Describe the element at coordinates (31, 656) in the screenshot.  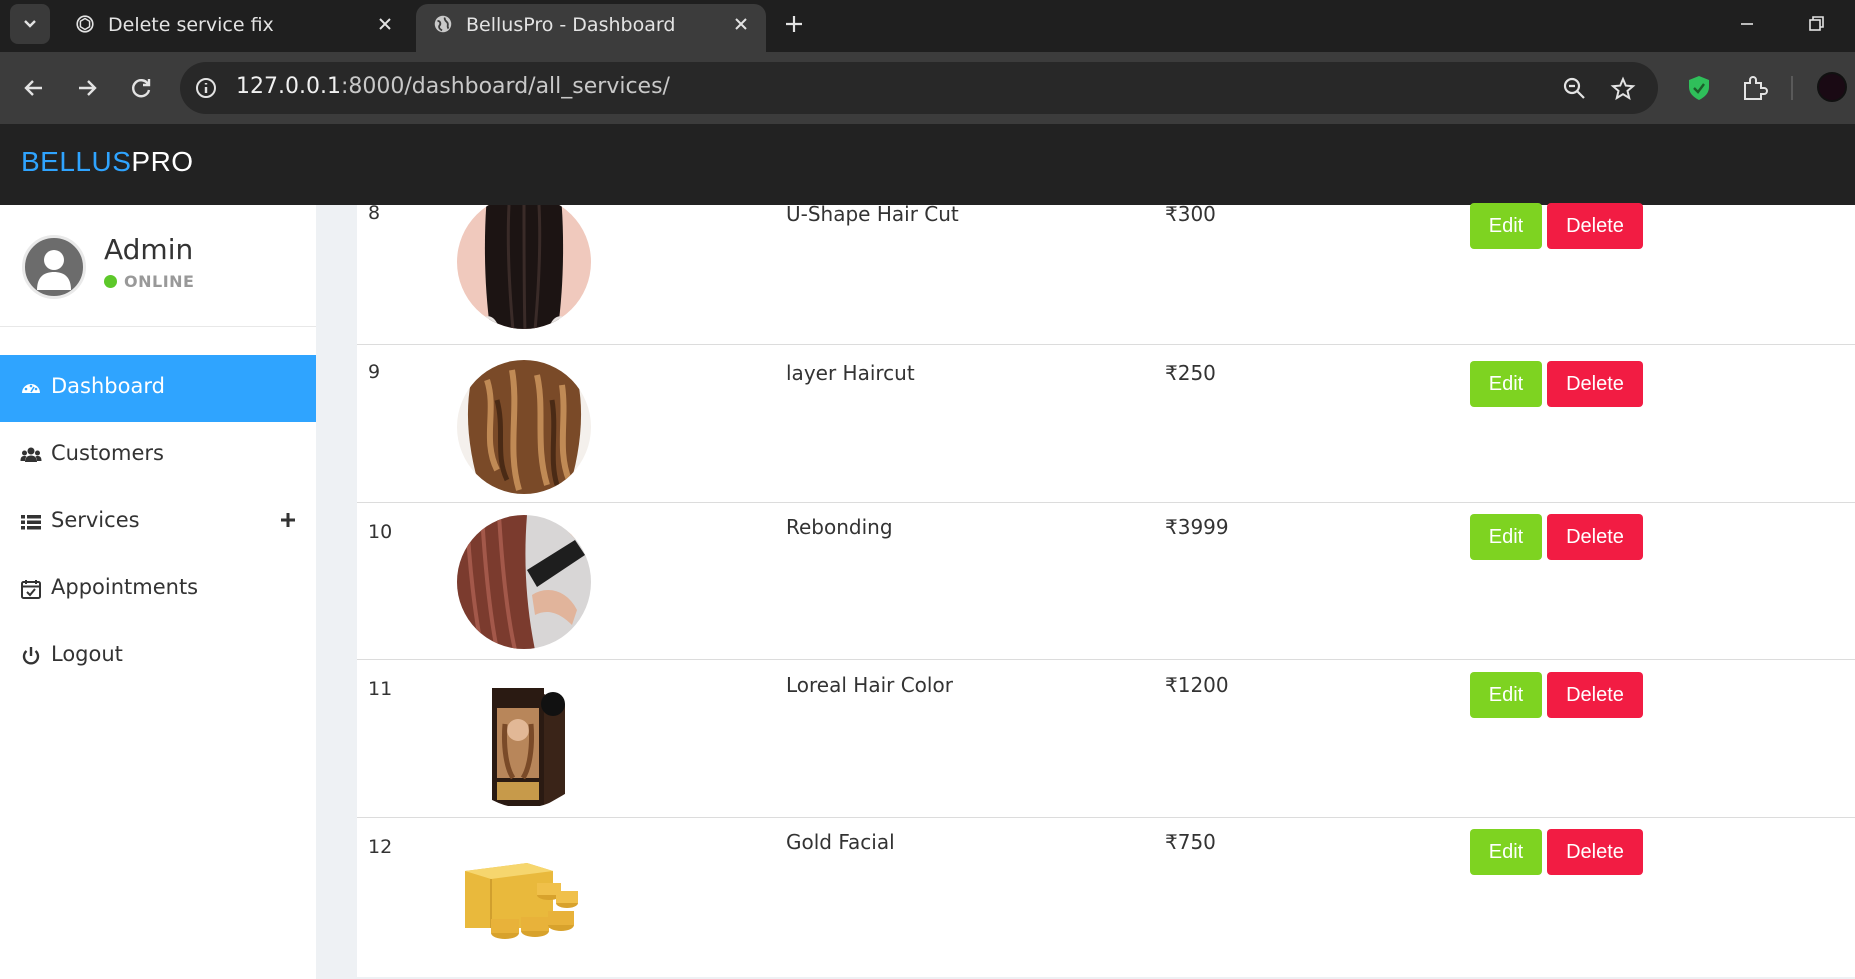
I see `power-icon` at that location.